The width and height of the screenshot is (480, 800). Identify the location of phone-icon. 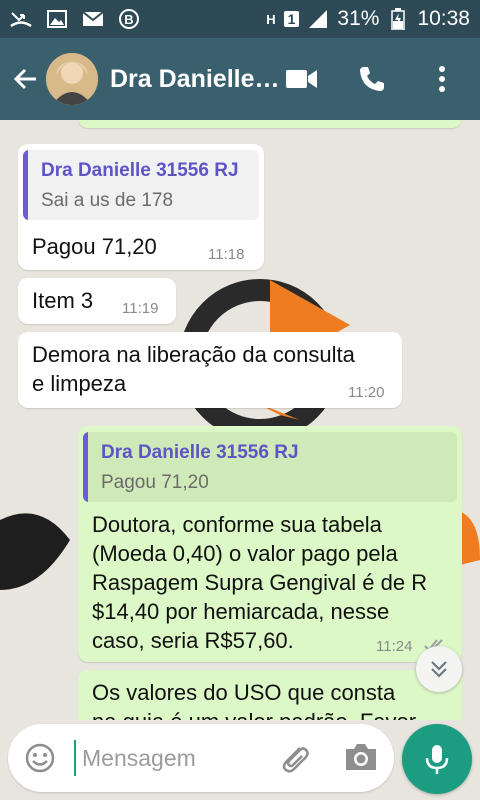
(372, 79).